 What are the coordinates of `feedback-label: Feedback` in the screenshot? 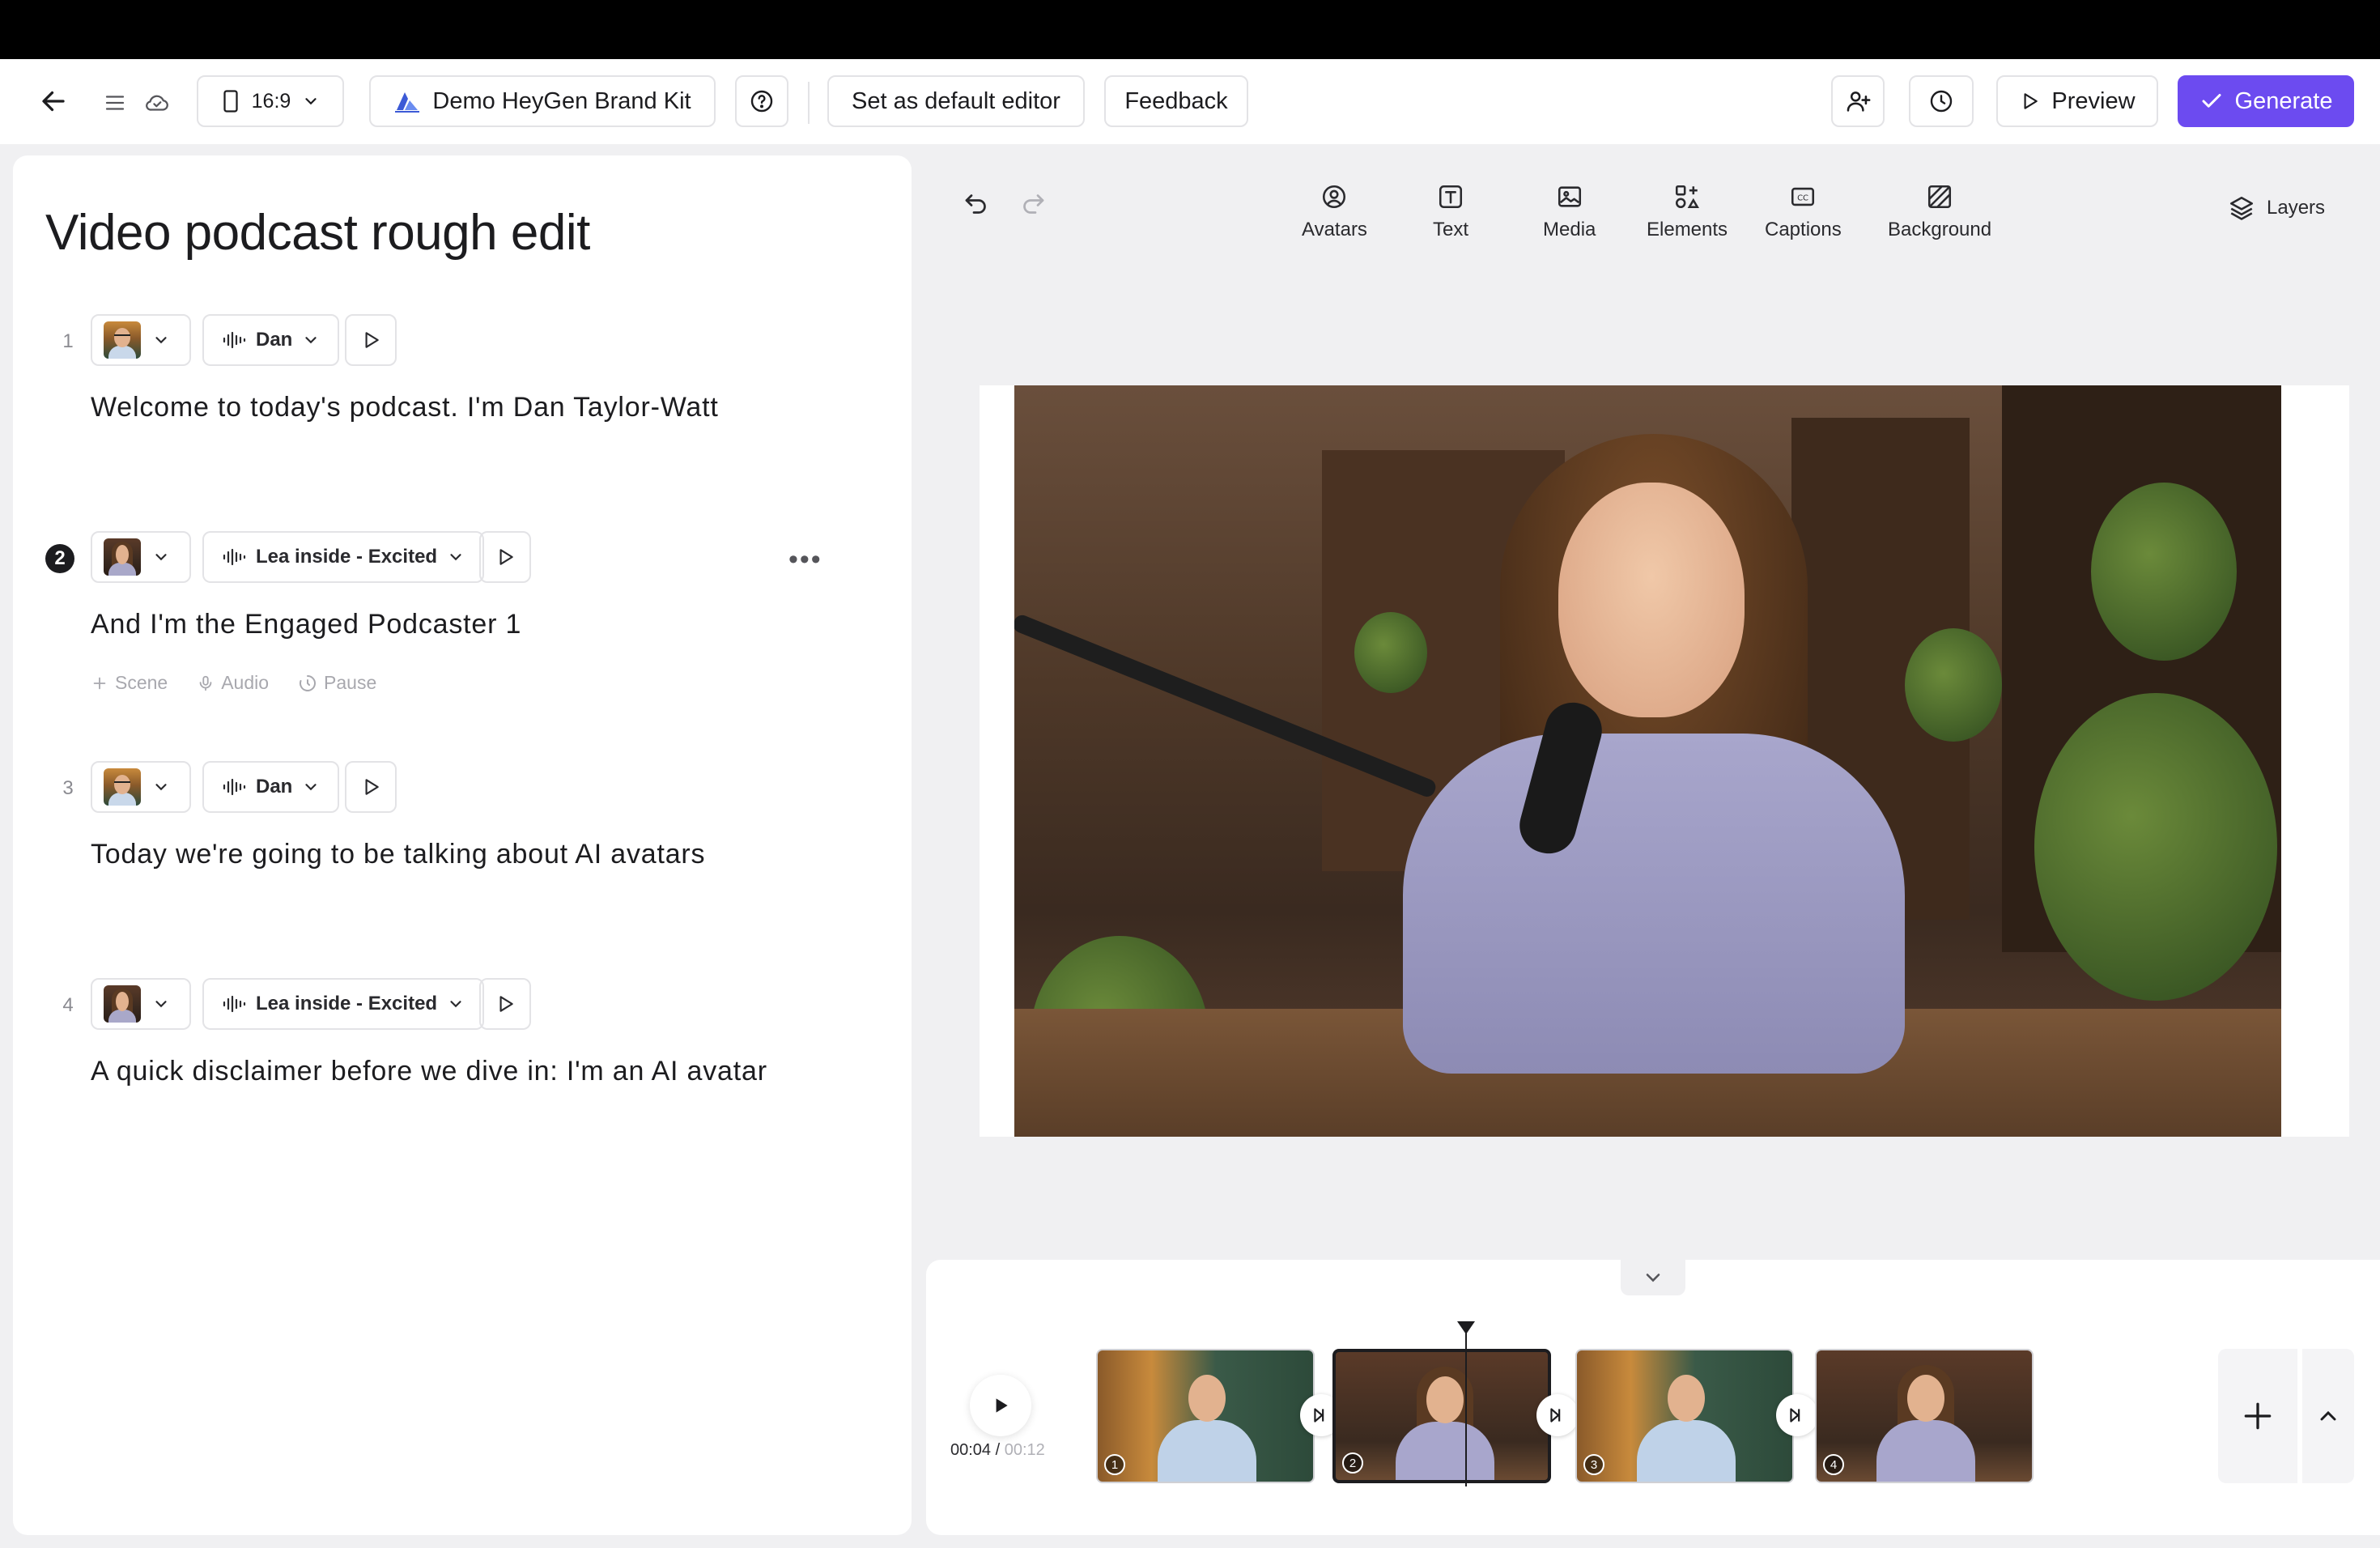 It's located at (1176, 100).